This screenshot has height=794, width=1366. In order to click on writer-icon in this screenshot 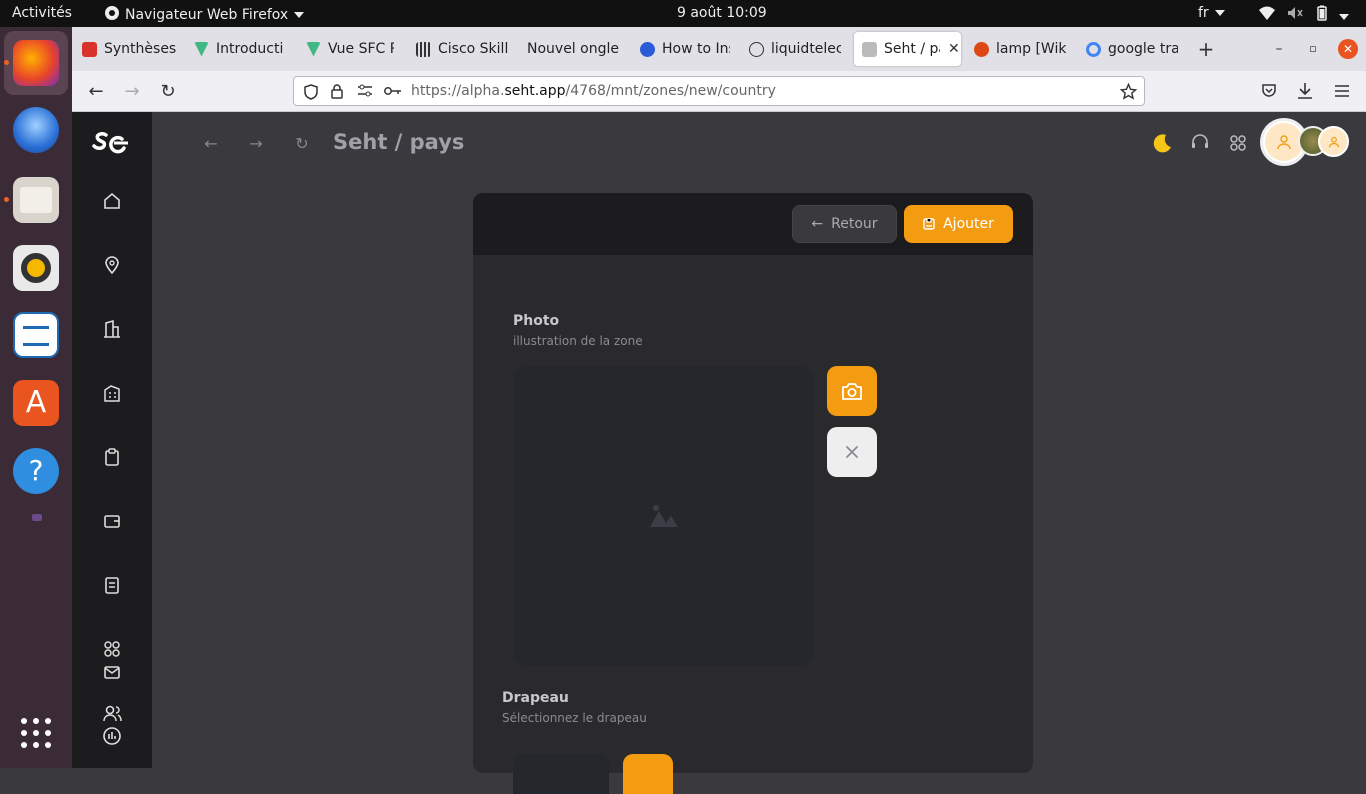, I will do `click(36, 335)`.